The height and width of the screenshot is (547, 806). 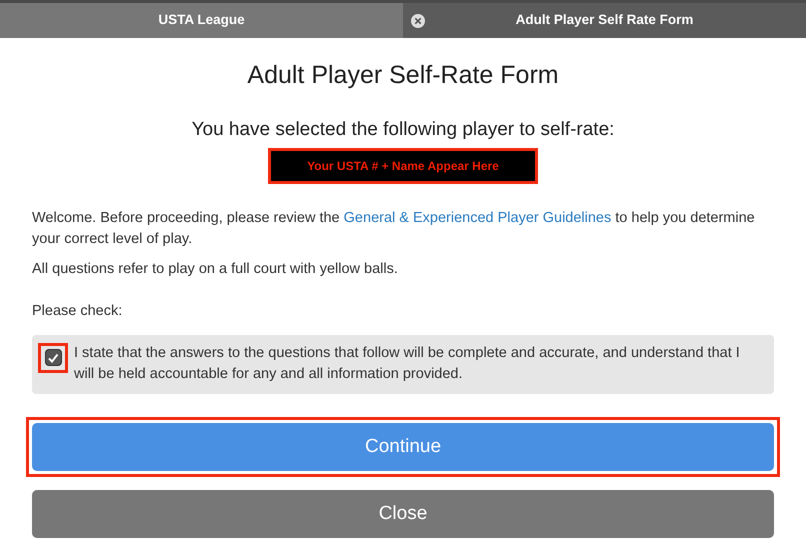 What do you see at coordinates (215, 269) in the screenshot?
I see `note-text: All questions refer to play on a full court with yellow balls.` at bounding box center [215, 269].